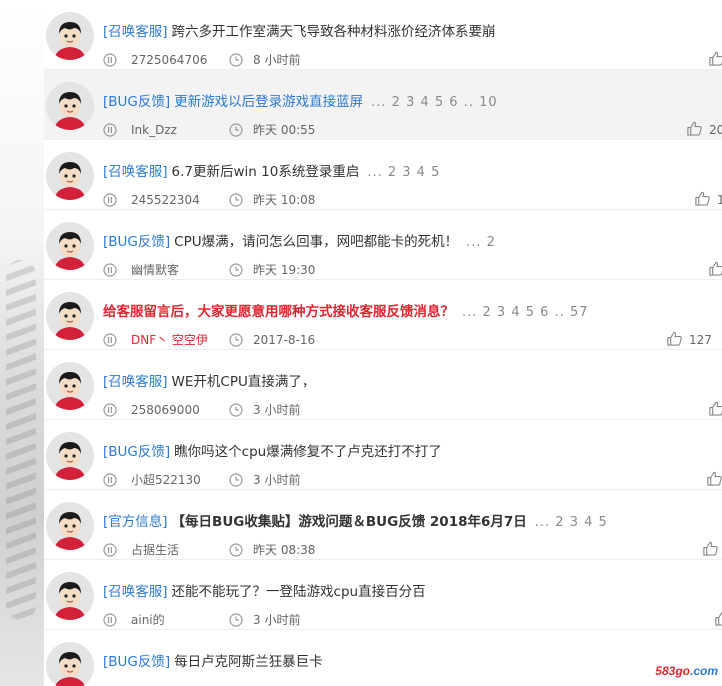  I want to click on thread-meta: 2725064706 8 小时前, so click(201, 60).